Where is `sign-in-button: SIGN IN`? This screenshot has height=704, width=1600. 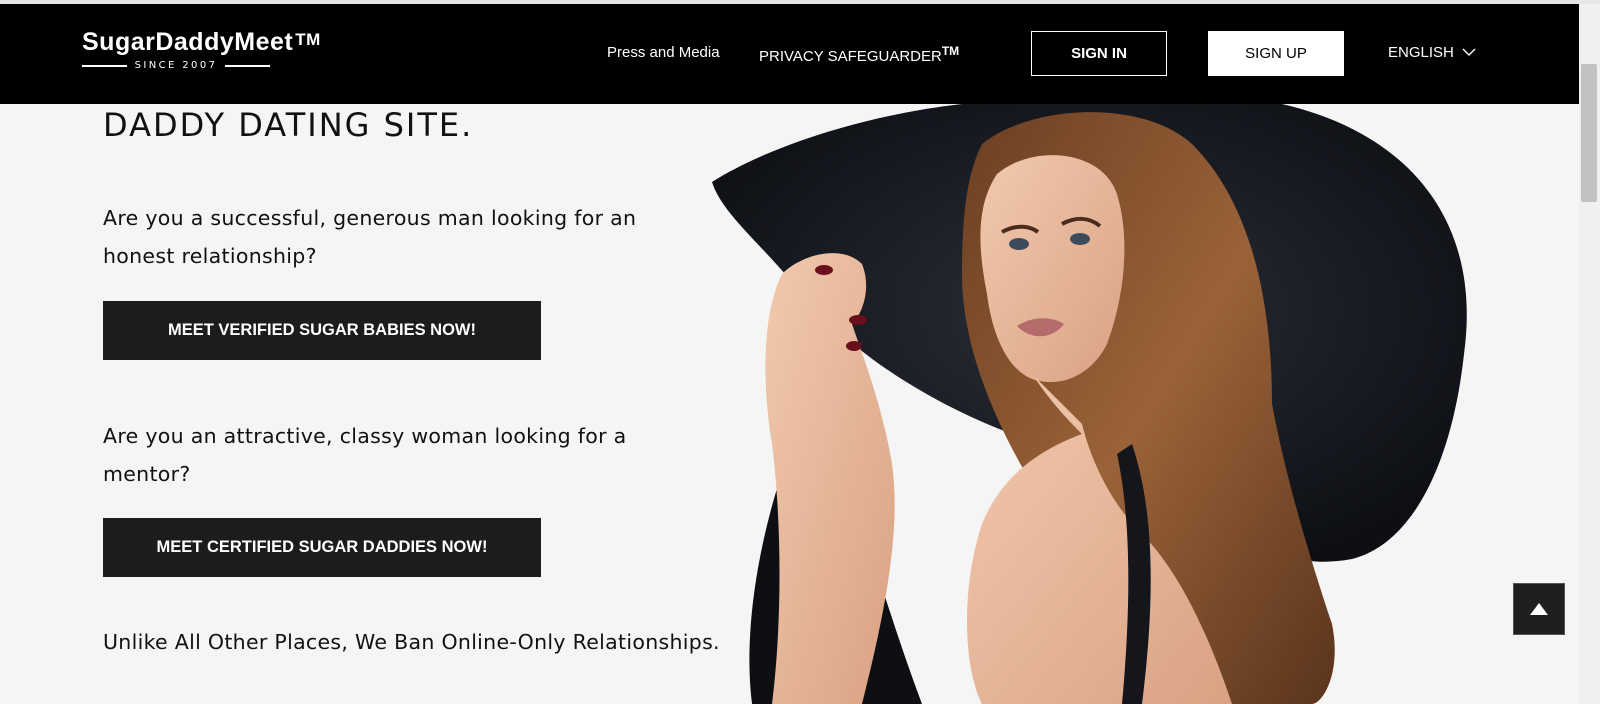 sign-in-button: SIGN IN is located at coordinates (1099, 53).